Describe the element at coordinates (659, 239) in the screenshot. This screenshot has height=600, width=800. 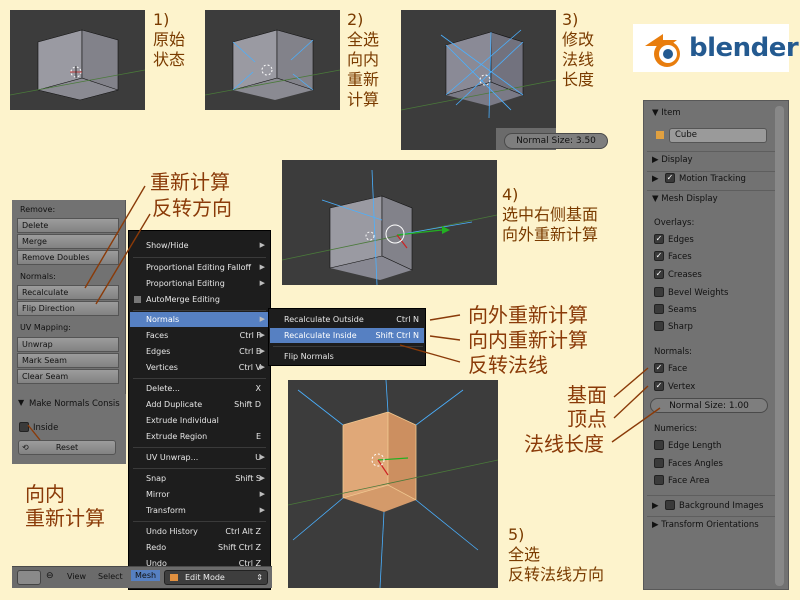
I see `edges-checkbox: ✓` at that location.